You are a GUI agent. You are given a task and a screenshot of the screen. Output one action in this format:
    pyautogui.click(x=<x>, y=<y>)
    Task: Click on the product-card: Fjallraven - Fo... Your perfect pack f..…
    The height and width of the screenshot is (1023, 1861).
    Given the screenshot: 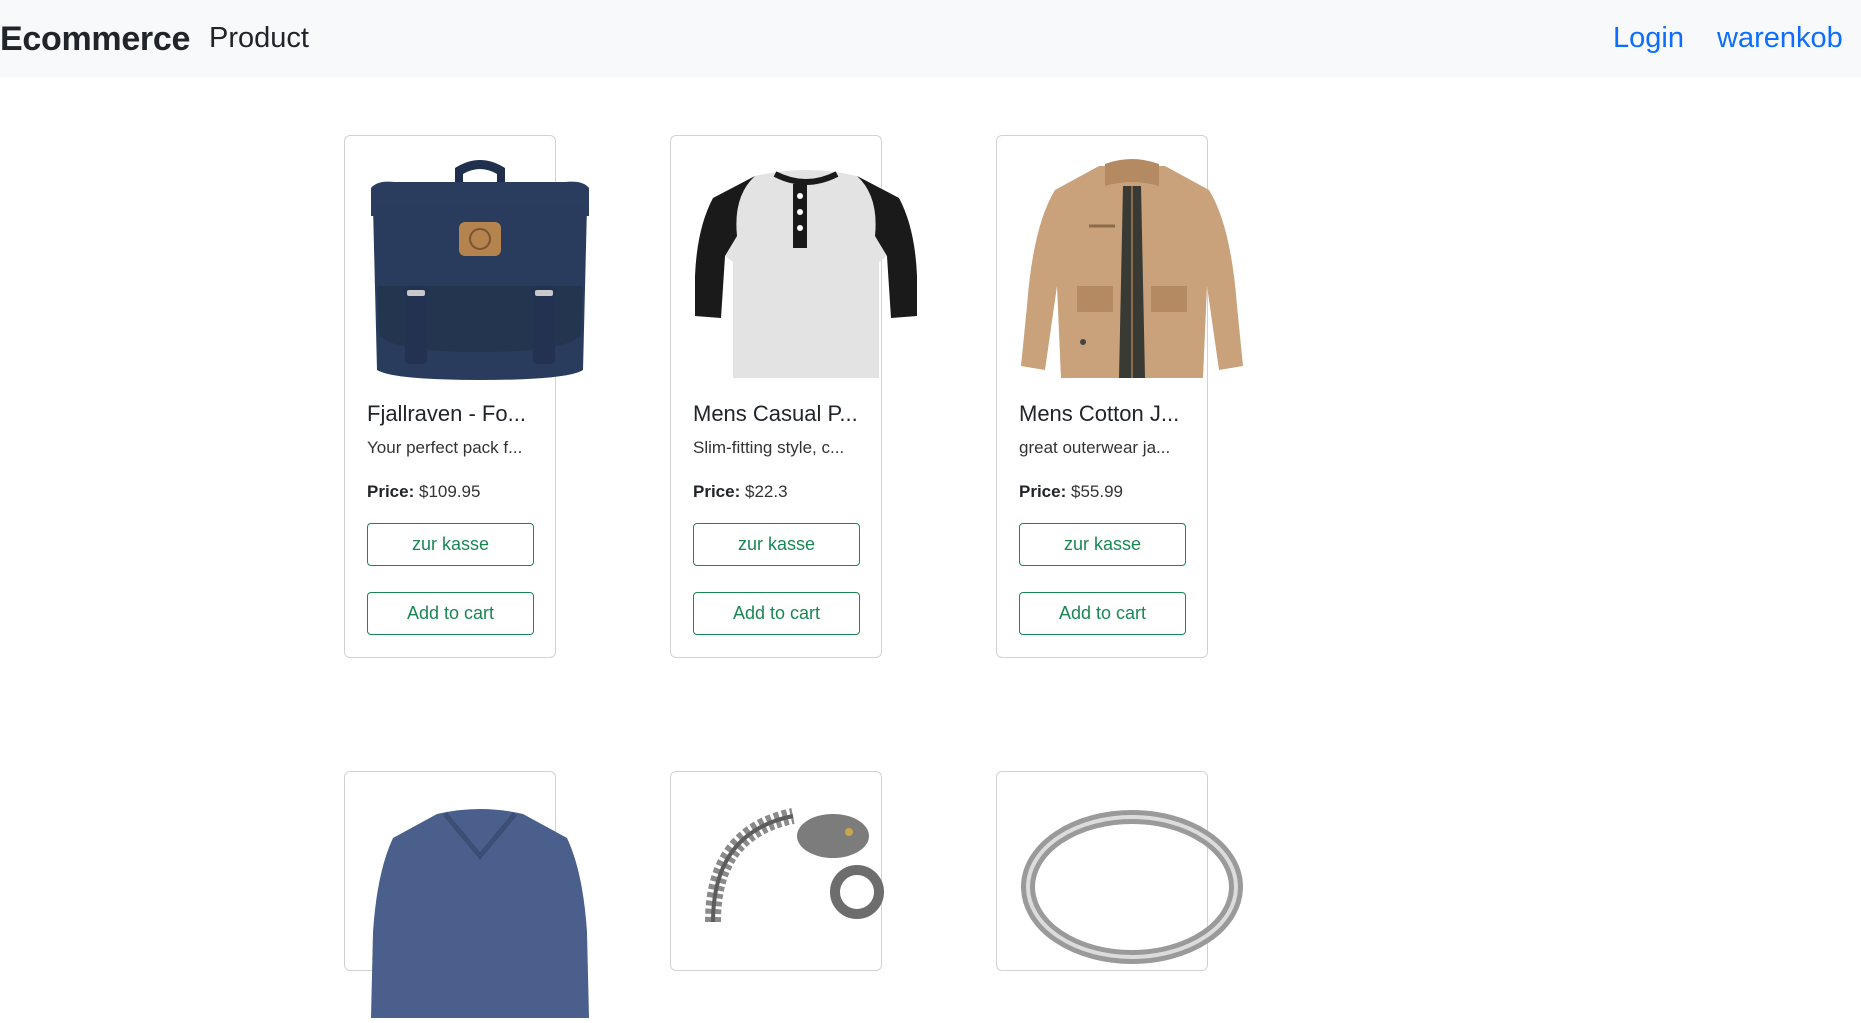 What is the action you would take?
    pyautogui.click(x=466, y=396)
    